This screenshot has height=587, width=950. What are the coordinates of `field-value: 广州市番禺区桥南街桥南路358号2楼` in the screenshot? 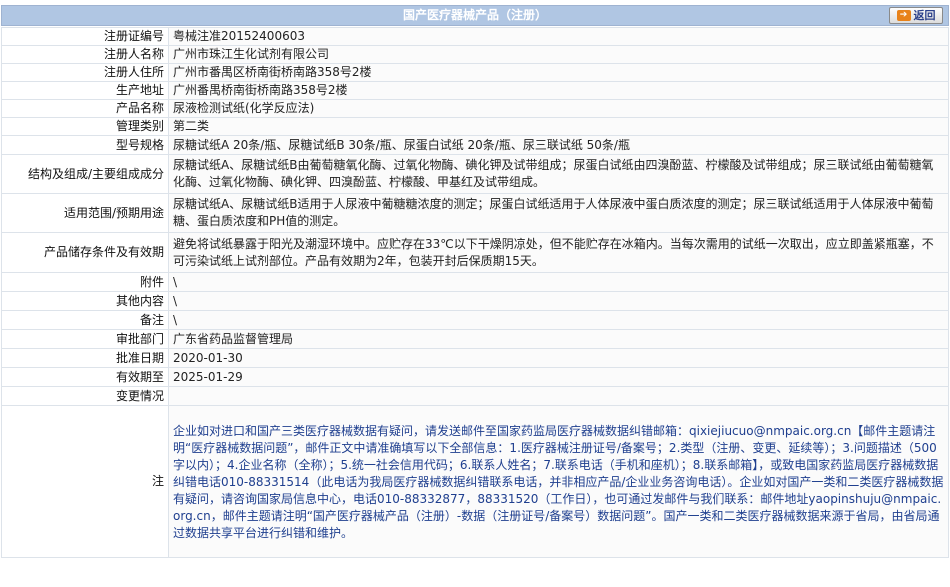 It's located at (558, 72).